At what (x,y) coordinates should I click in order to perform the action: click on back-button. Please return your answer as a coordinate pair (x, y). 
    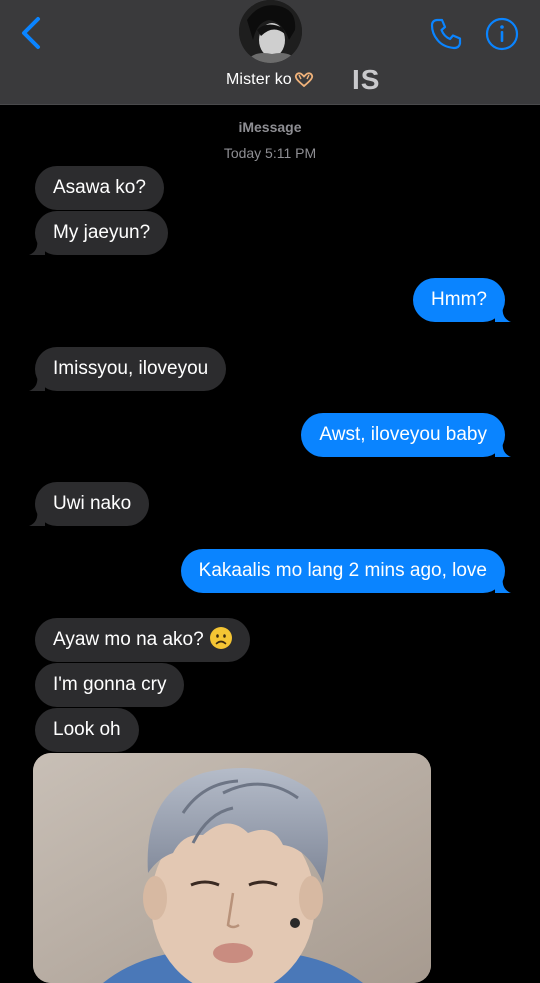
    Looking at the image, I should click on (31, 33).